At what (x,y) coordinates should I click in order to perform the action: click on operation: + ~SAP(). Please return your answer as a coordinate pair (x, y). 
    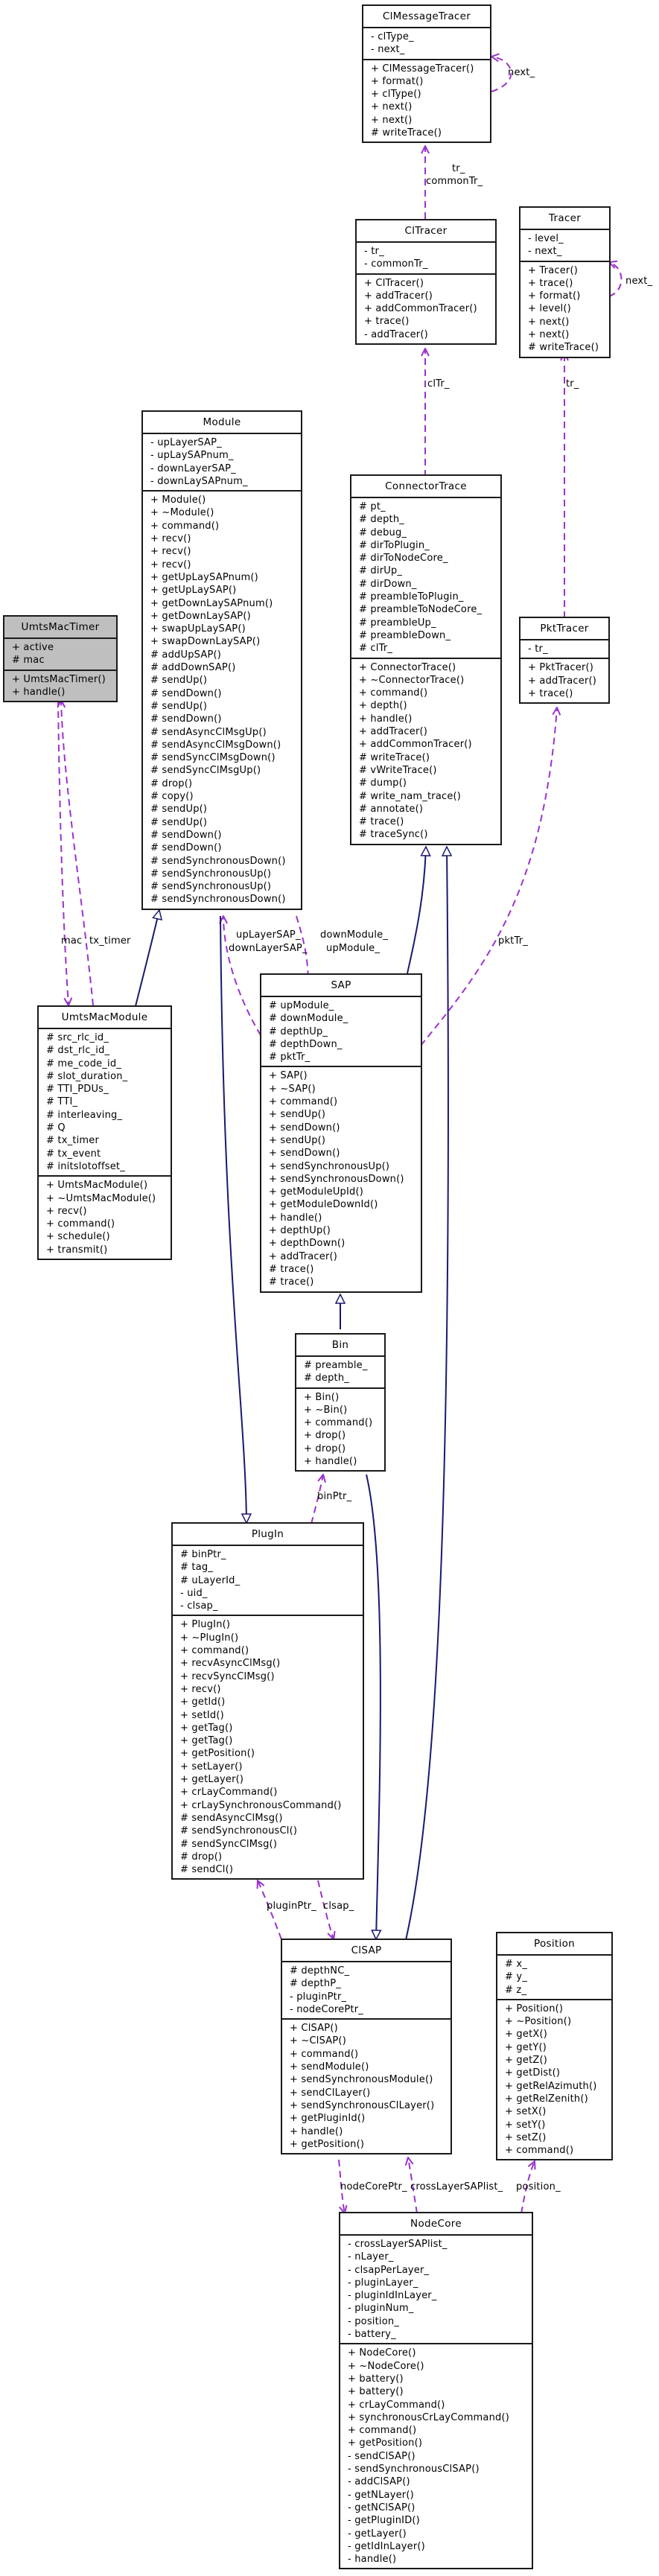
    Looking at the image, I should click on (292, 1089).